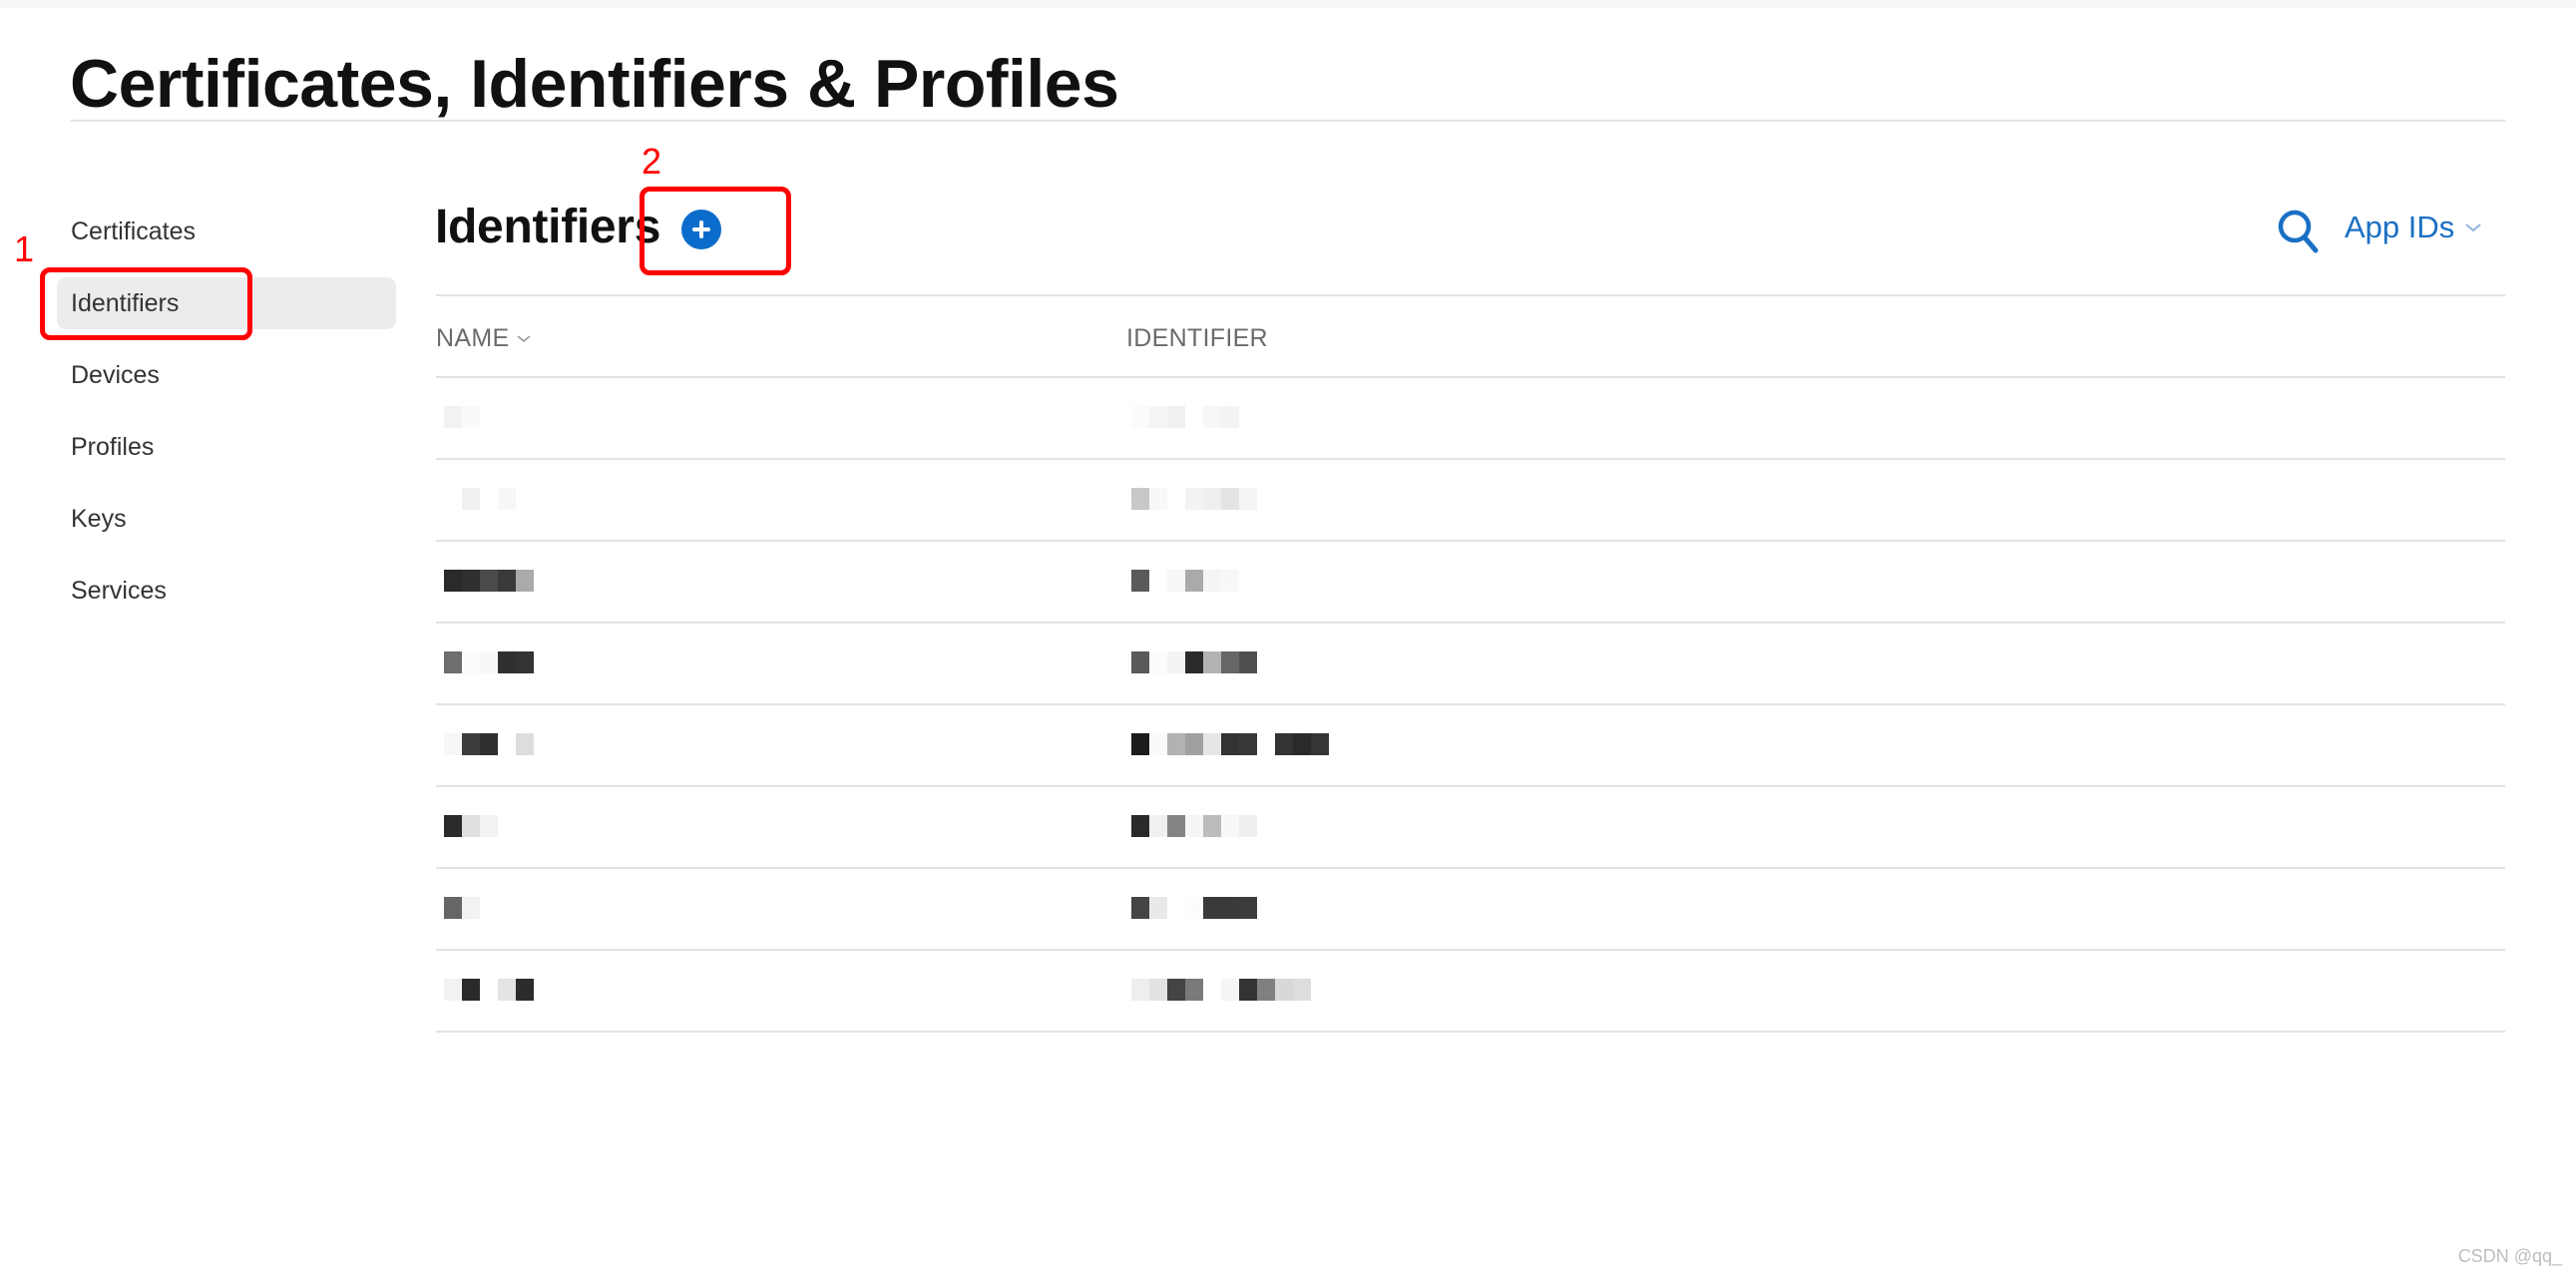  Describe the element at coordinates (715, 231) in the screenshot. I see `annotation-box-add-button` at that location.